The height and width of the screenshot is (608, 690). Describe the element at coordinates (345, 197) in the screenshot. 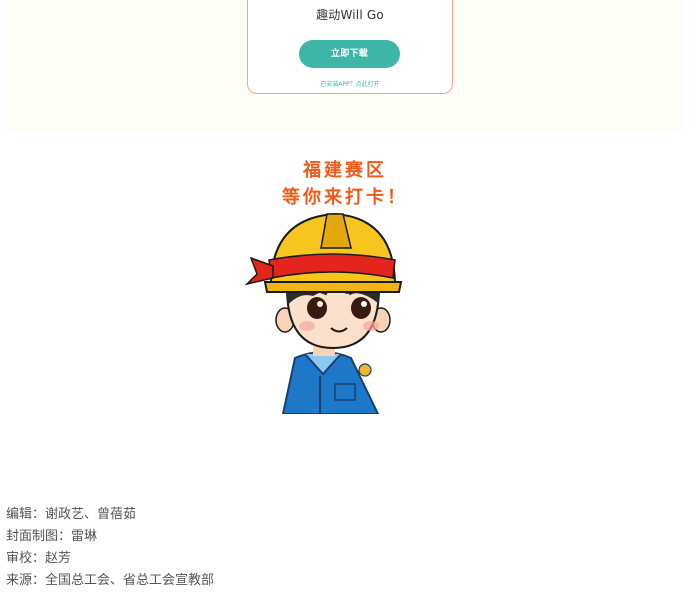

I see `headline-line-2: 等你来打卡！` at that location.